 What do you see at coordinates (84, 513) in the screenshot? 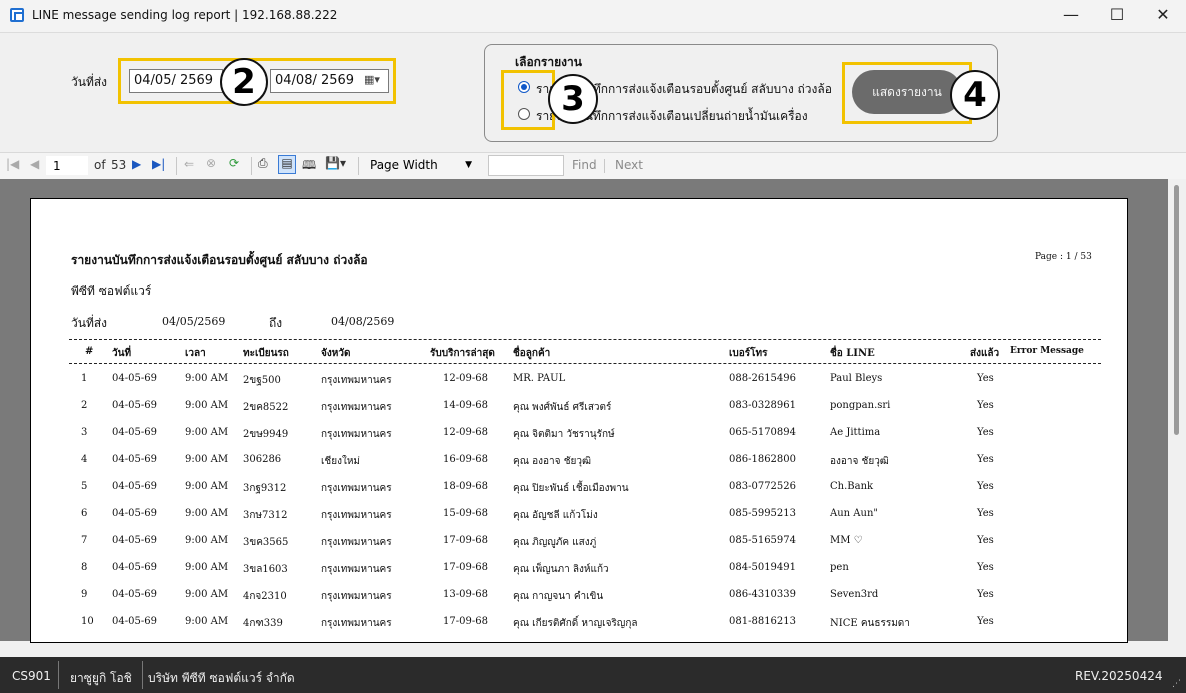
I see `table-cell: 6` at bounding box center [84, 513].